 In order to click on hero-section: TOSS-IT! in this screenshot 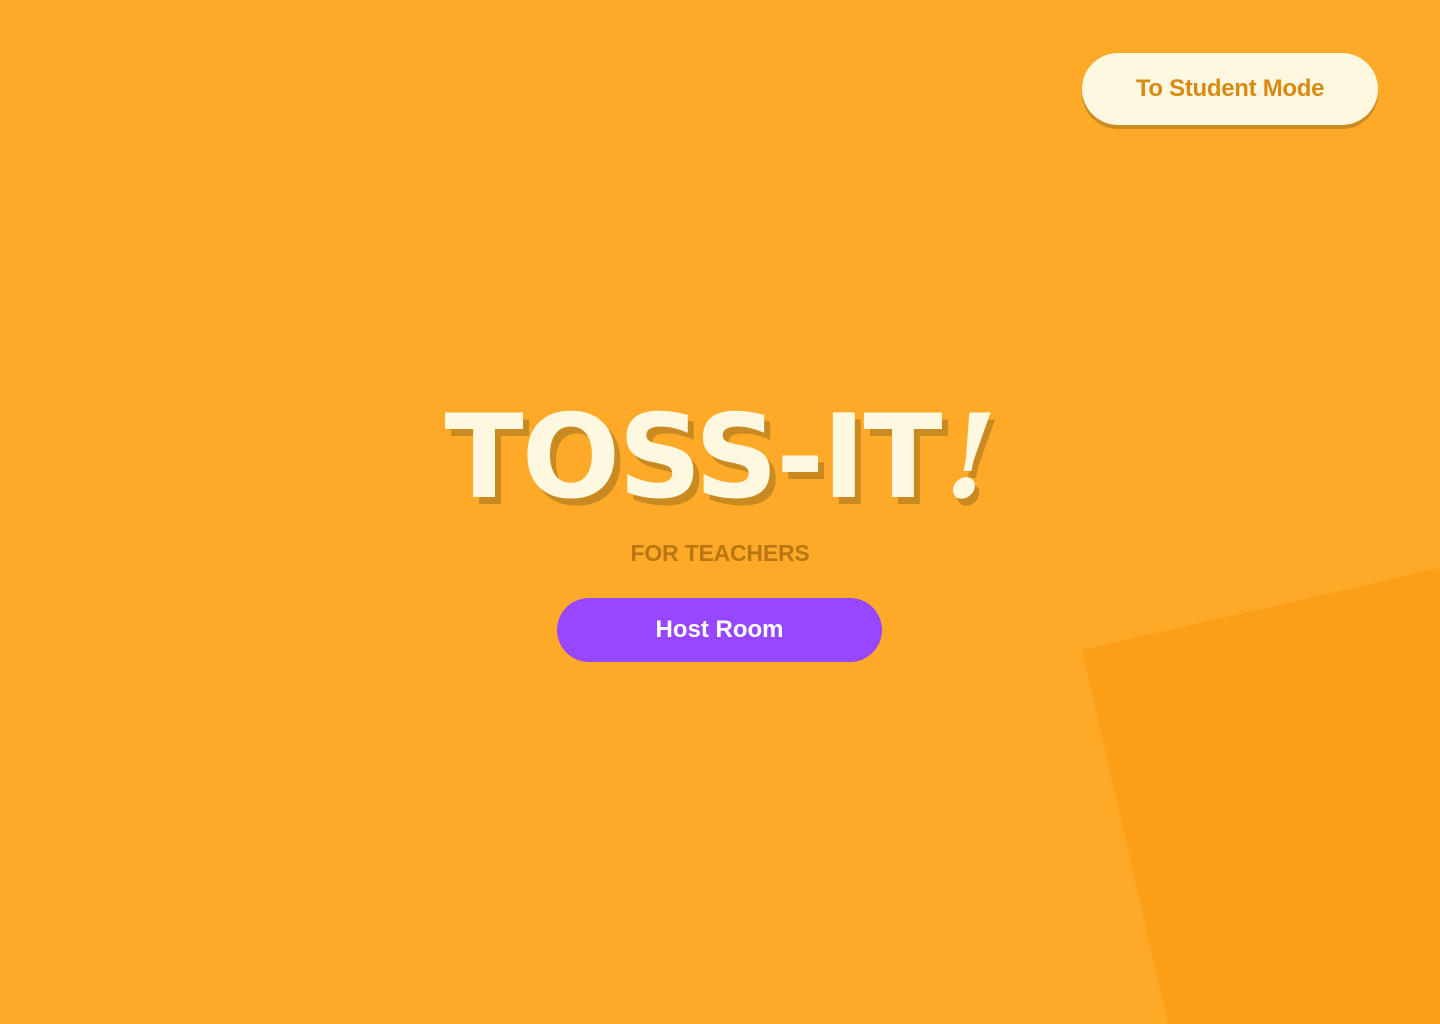, I will do `click(720, 457)`.